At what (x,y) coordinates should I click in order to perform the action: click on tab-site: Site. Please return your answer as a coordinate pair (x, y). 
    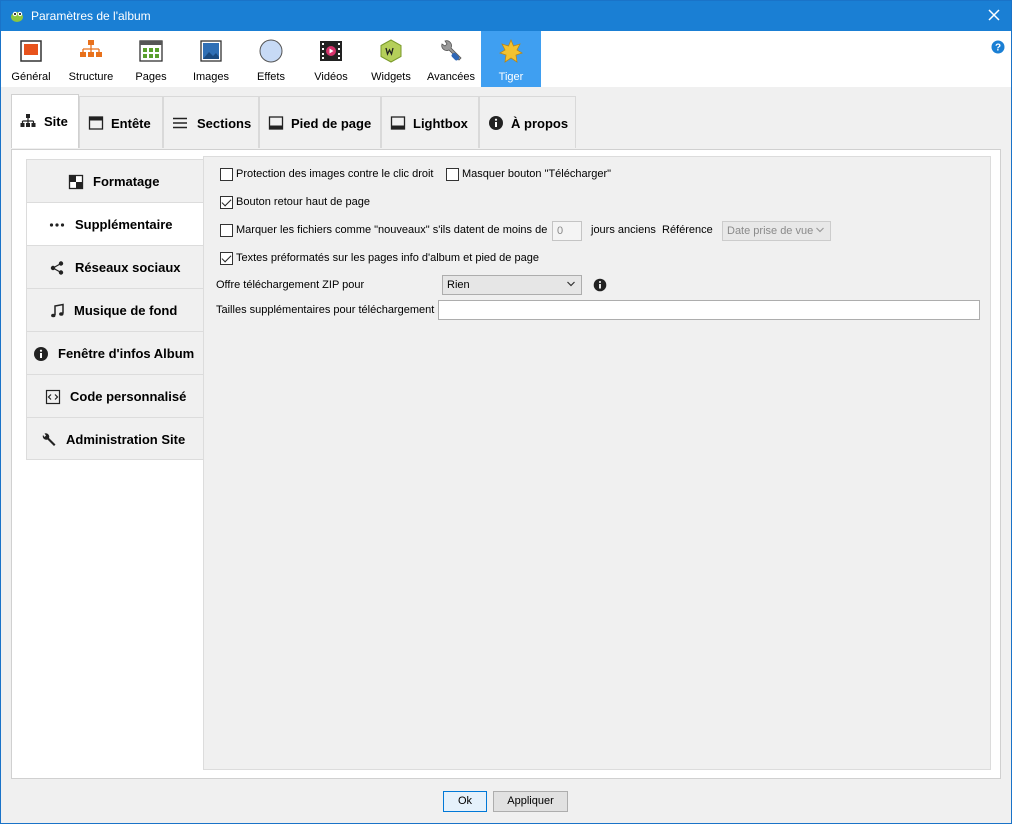
    Looking at the image, I should click on (45, 121).